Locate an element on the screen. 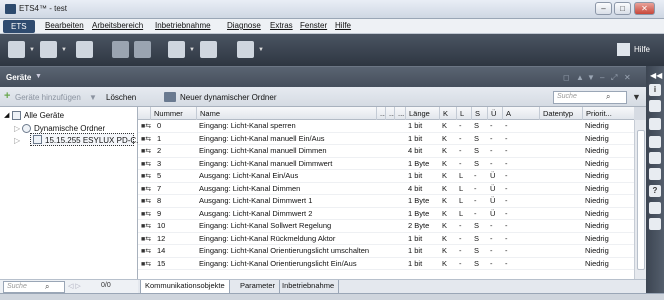 The height and width of the screenshot is (300, 664). new-dynamic-folder-button: Neuer dynamischer Ordner is located at coordinates (228, 97).